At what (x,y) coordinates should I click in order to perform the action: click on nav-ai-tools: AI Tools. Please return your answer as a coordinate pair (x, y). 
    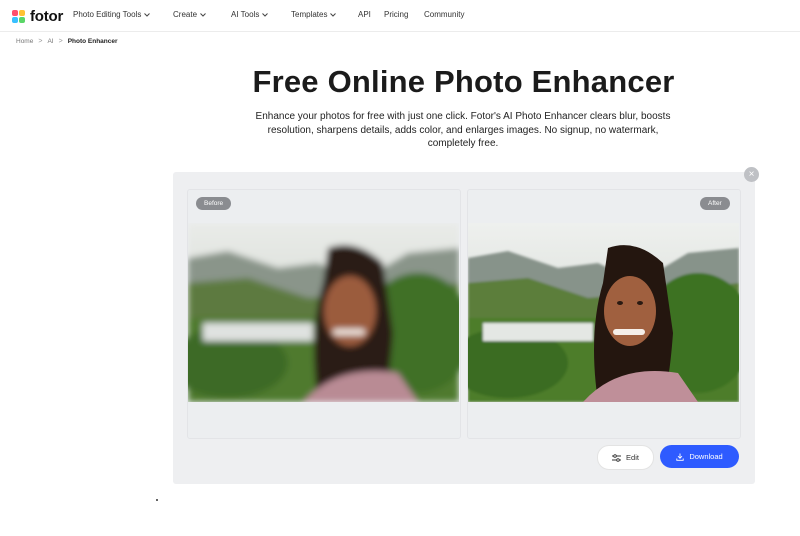
    Looking at the image, I should click on (250, 14).